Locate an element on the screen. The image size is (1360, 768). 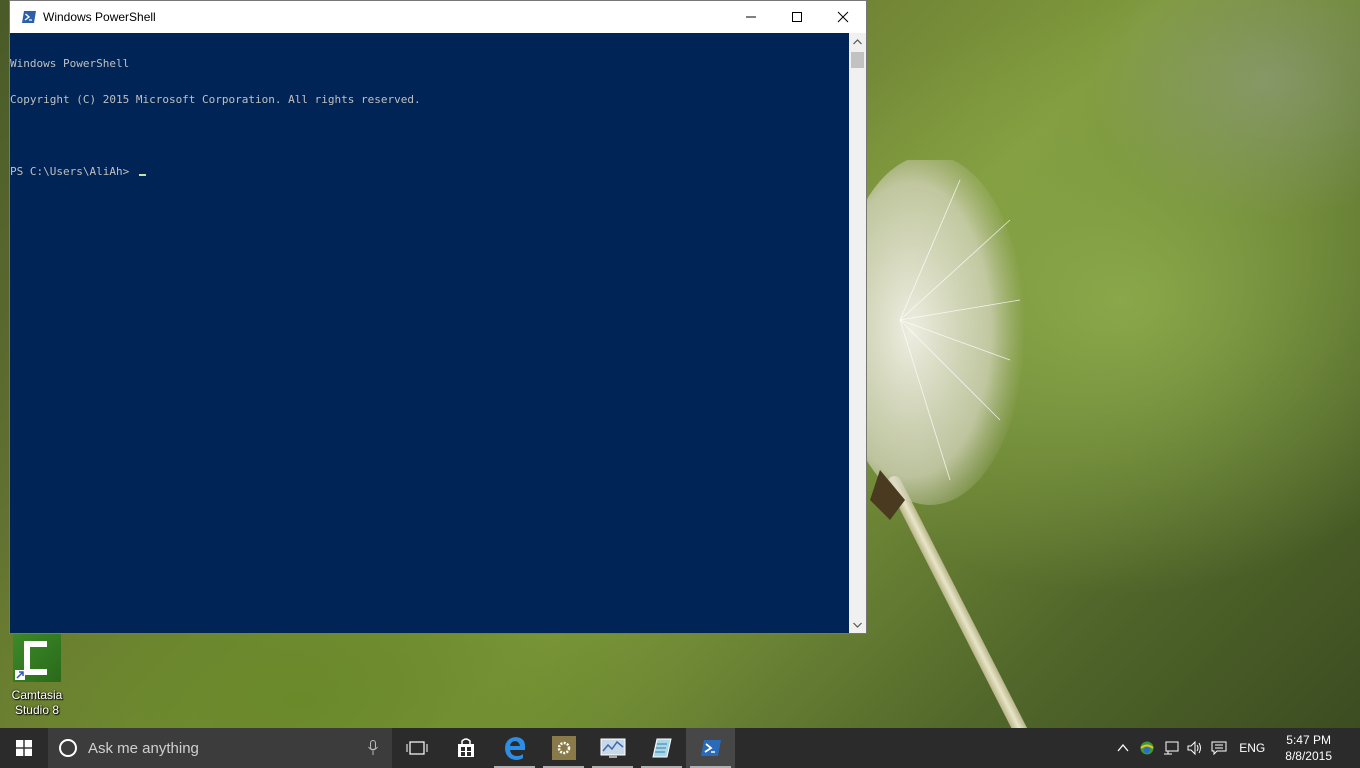
gear-icon is located at coordinates (563, 748).